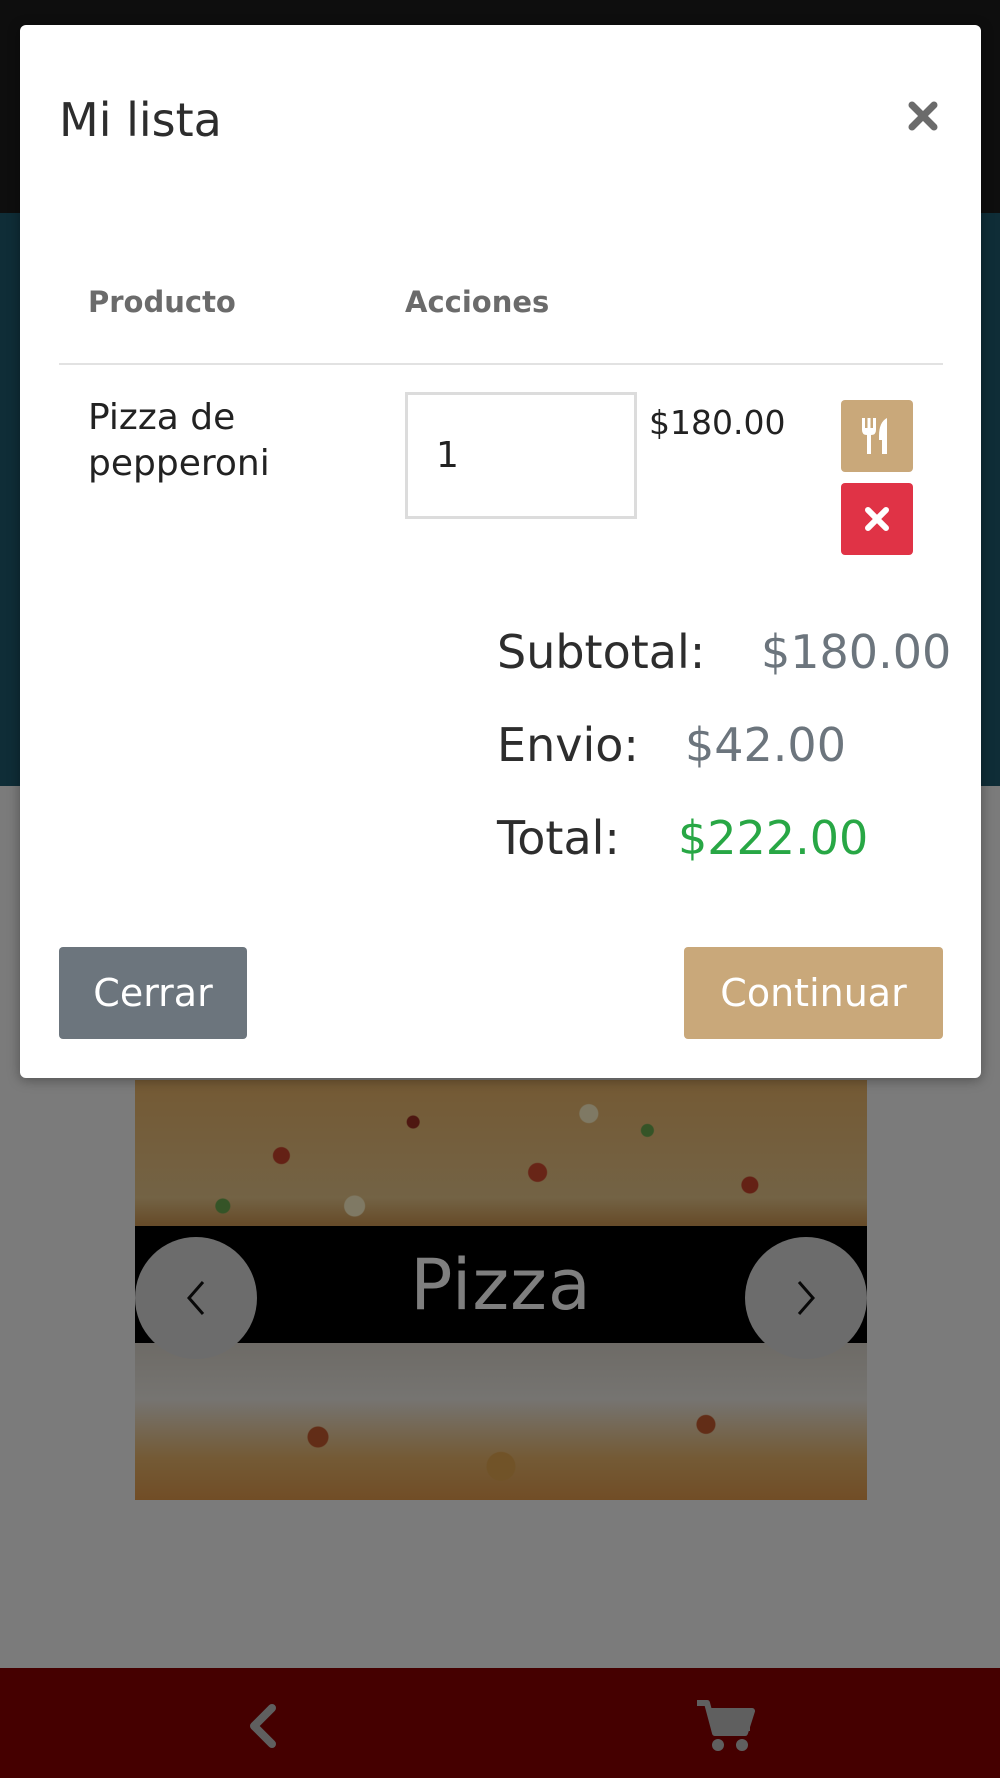 The height and width of the screenshot is (1778, 1000). What do you see at coordinates (717, 422) in the screenshot?
I see `product-price: $180.00` at bounding box center [717, 422].